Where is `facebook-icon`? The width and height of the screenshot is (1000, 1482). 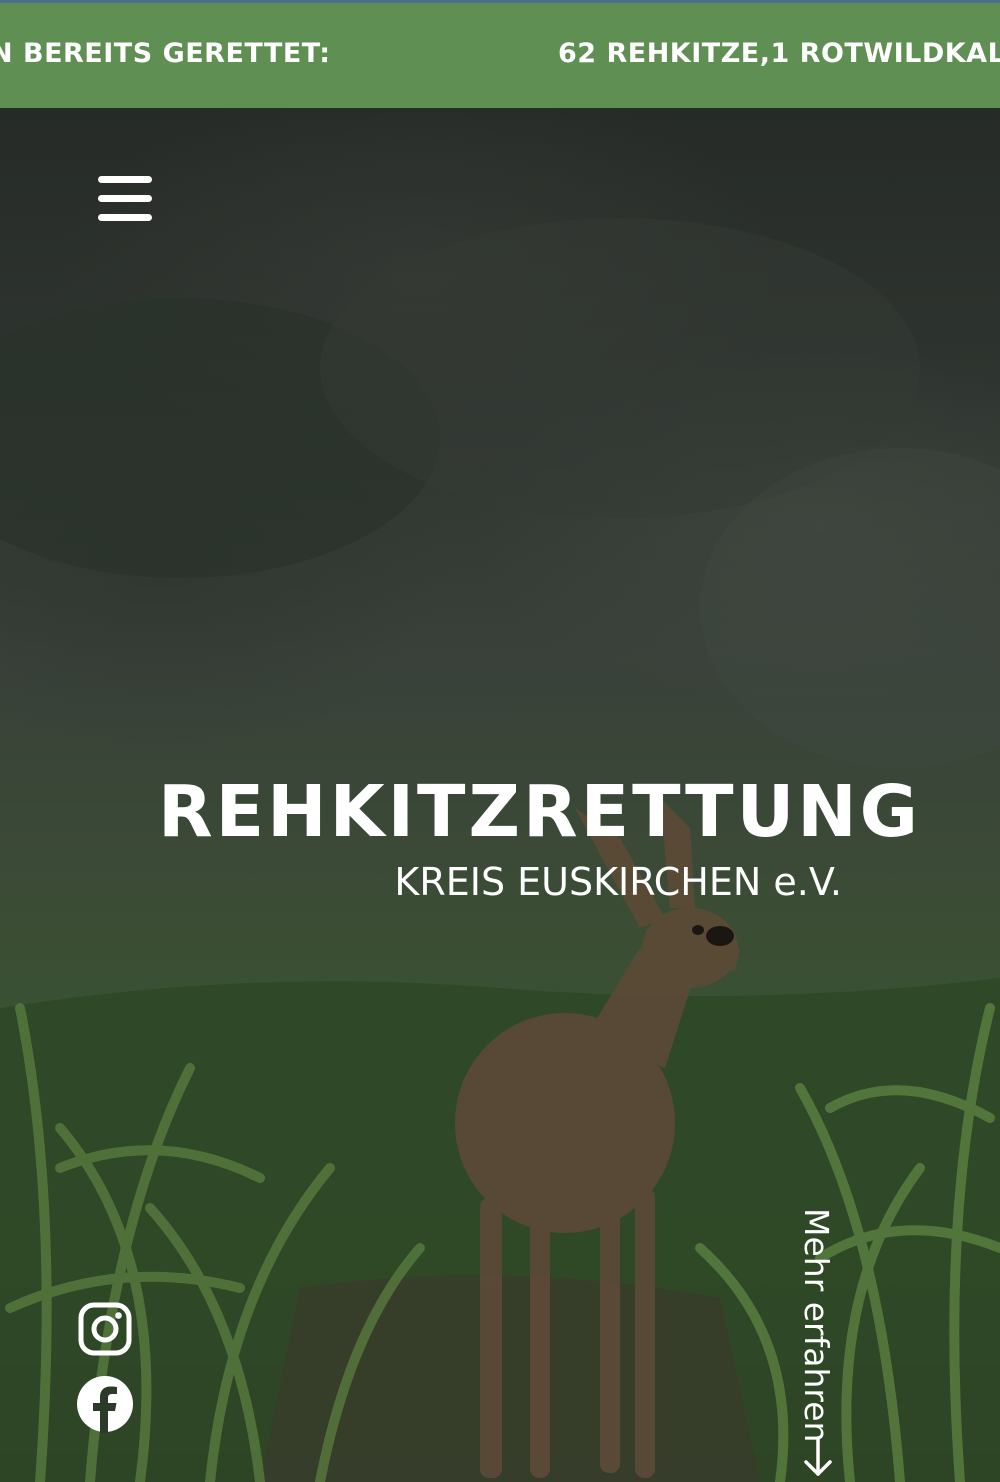
facebook-icon is located at coordinates (105, 1404).